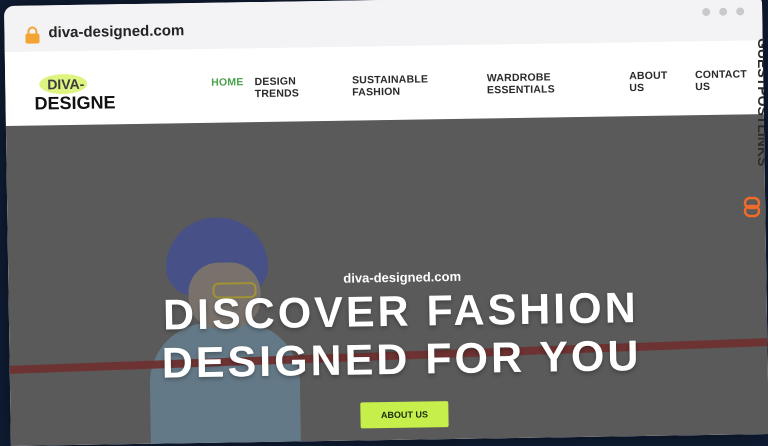 The width and height of the screenshot is (768, 446). What do you see at coordinates (66, 84) in the screenshot?
I see `logo-top-text: DIVA-` at bounding box center [66, 84].